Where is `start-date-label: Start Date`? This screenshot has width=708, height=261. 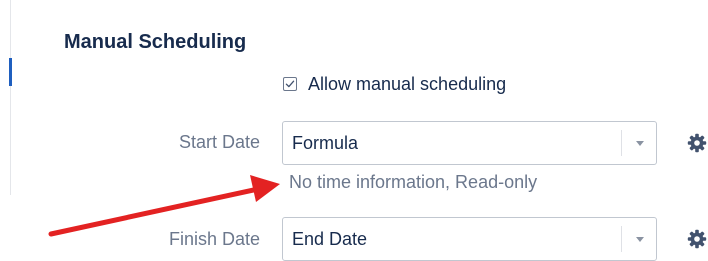 start-date-label: Start Date is located at coordinates (219, 142).